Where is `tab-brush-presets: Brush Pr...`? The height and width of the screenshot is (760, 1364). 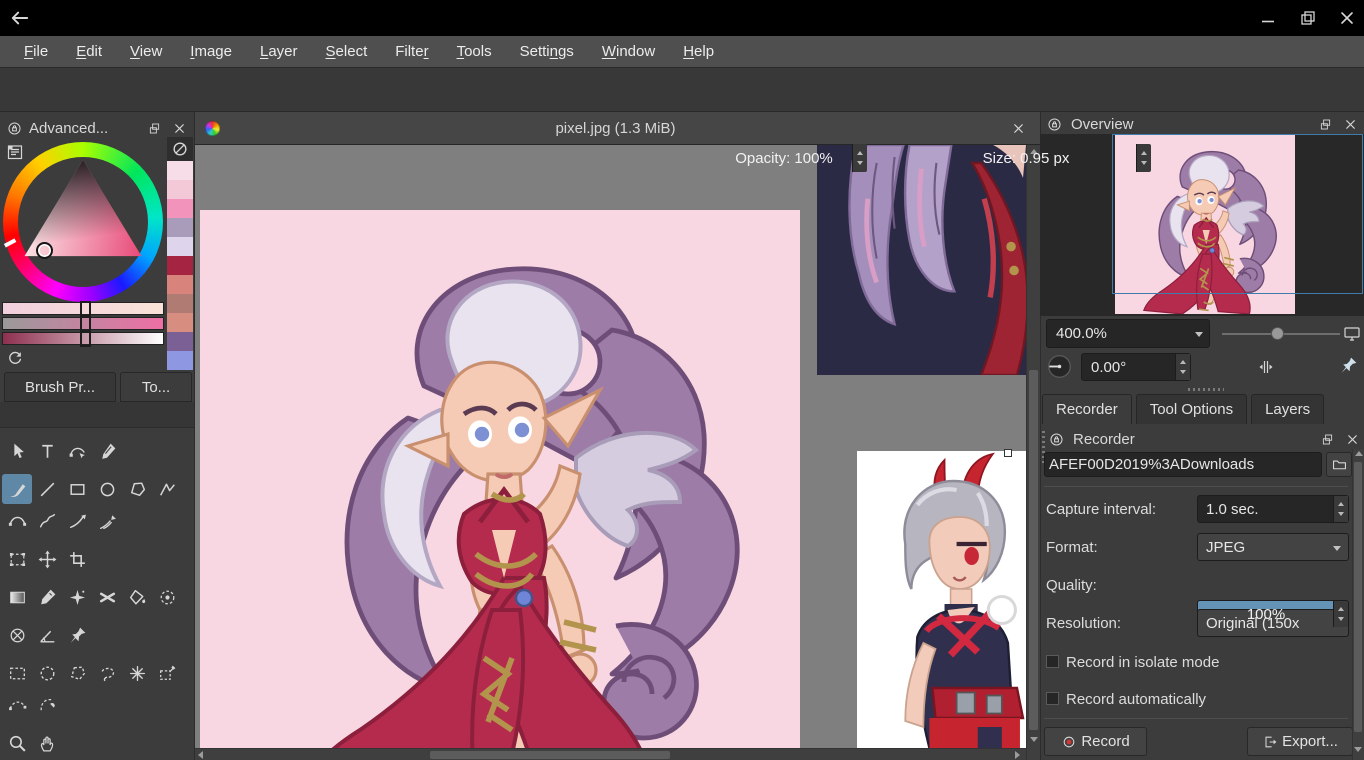
tab-brush-presets: Brush Pr... is located at coordinates (60, 387).